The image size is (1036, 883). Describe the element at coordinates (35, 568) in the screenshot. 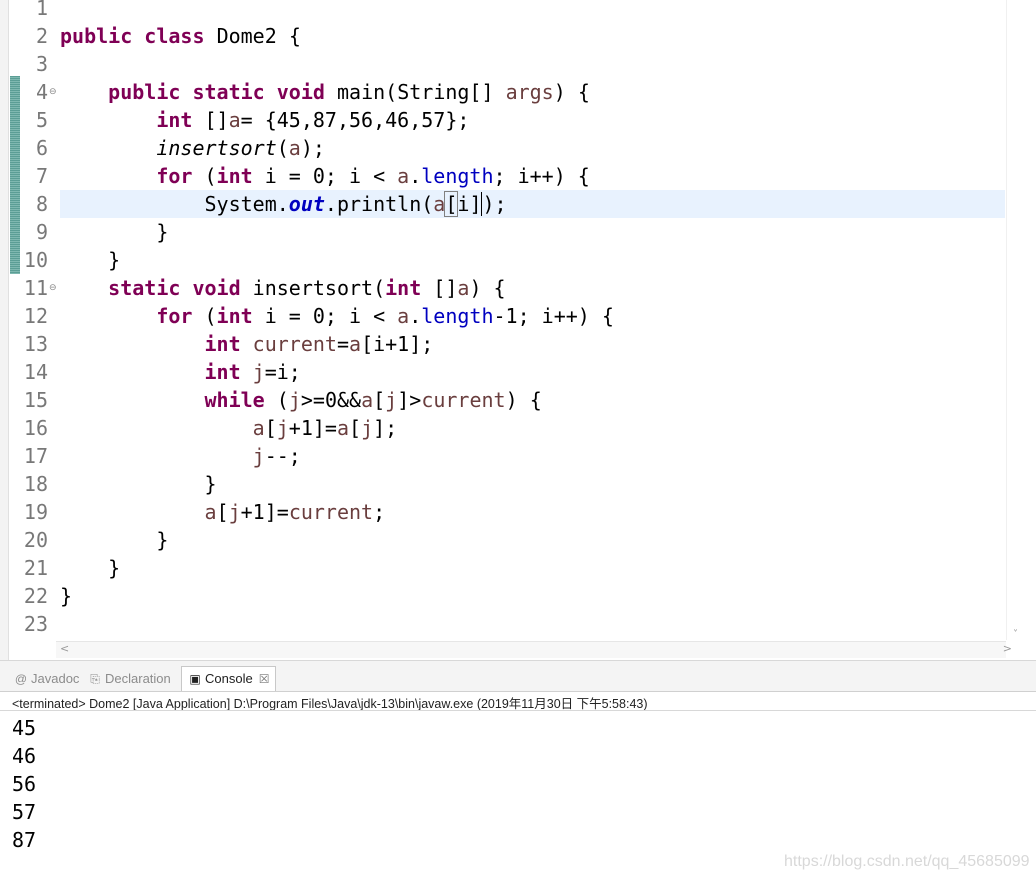

I see `line-number: 21` at that location.